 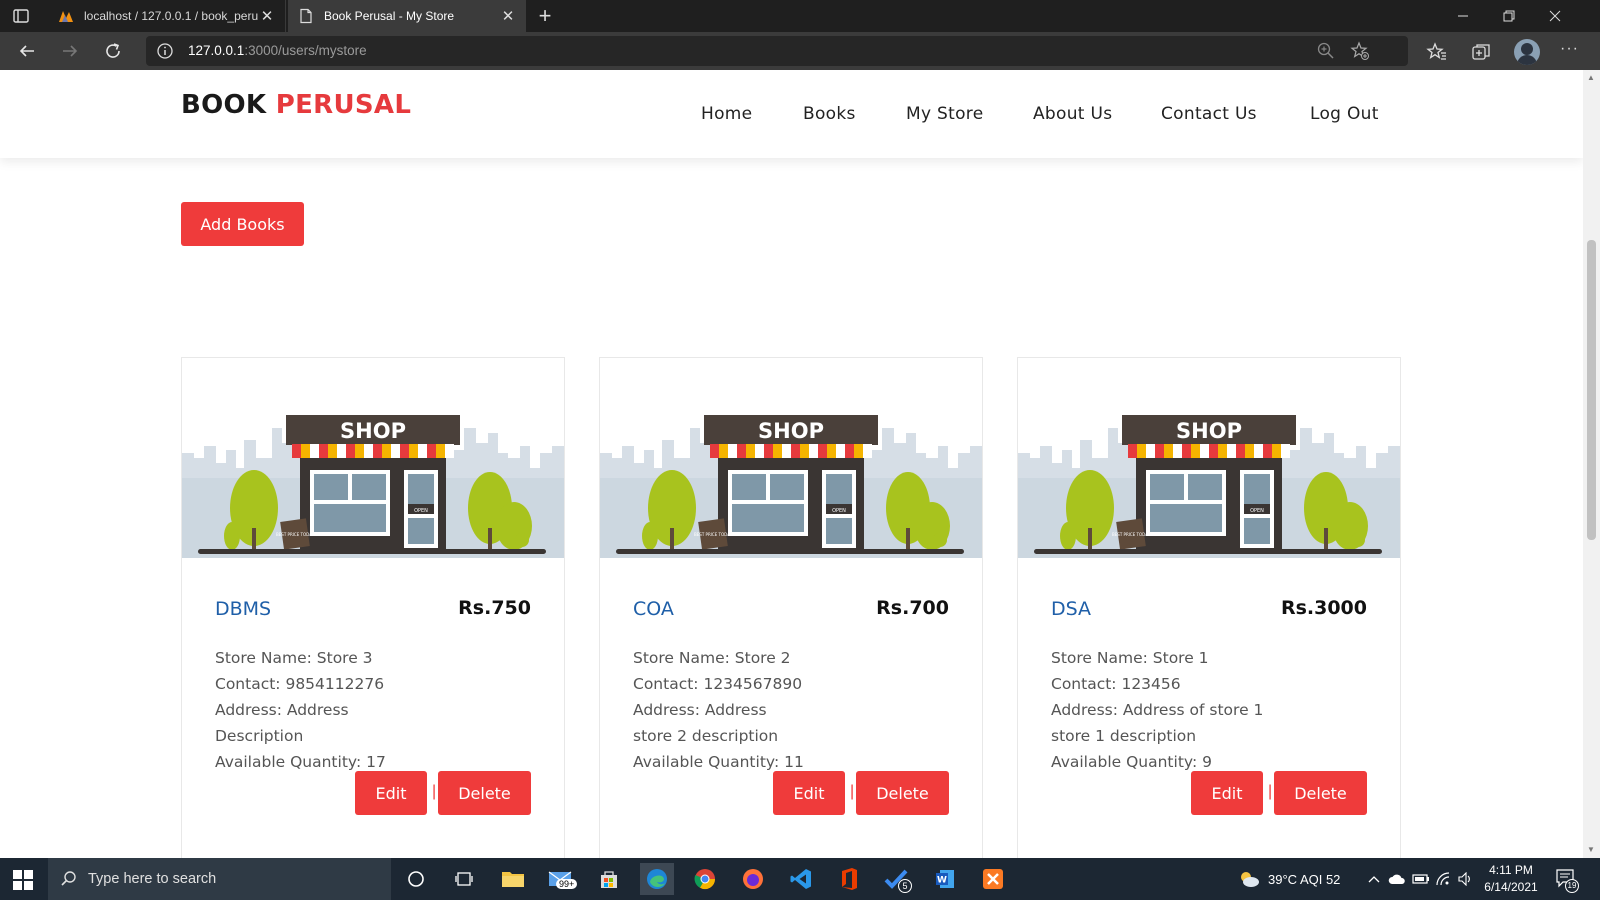 I want to click on wifi-tray-icon, so click(x=1444, y=879).